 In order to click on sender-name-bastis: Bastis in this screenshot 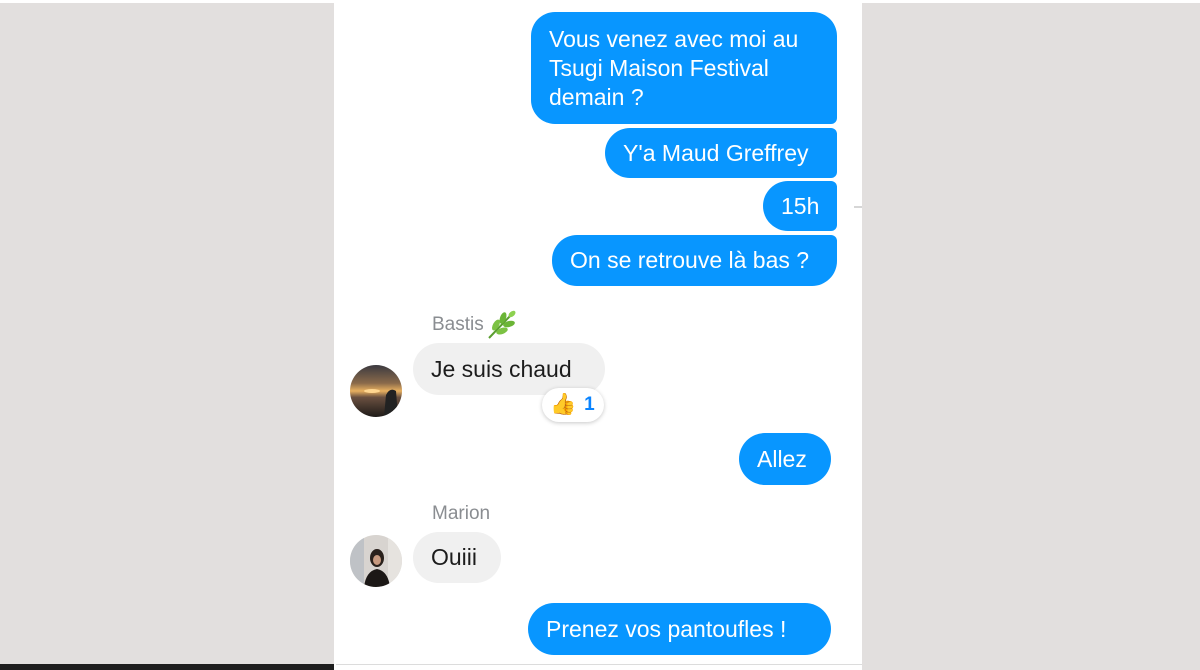, I will do `click(475, 325)`.